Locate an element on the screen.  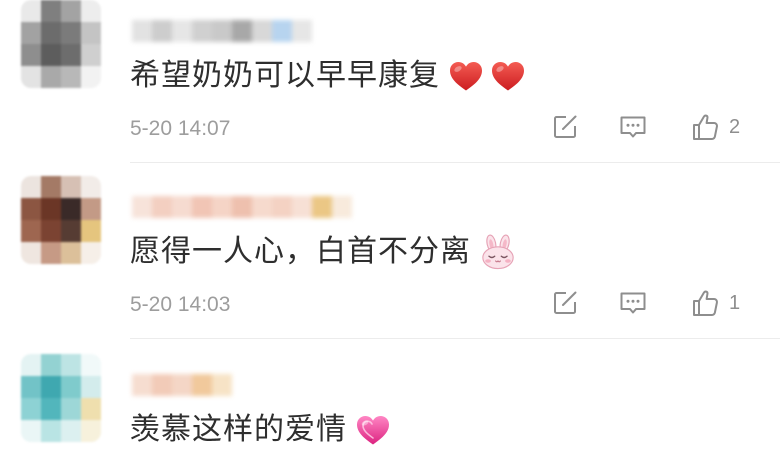
like-count: 2 is located at coordinates (735, 126).